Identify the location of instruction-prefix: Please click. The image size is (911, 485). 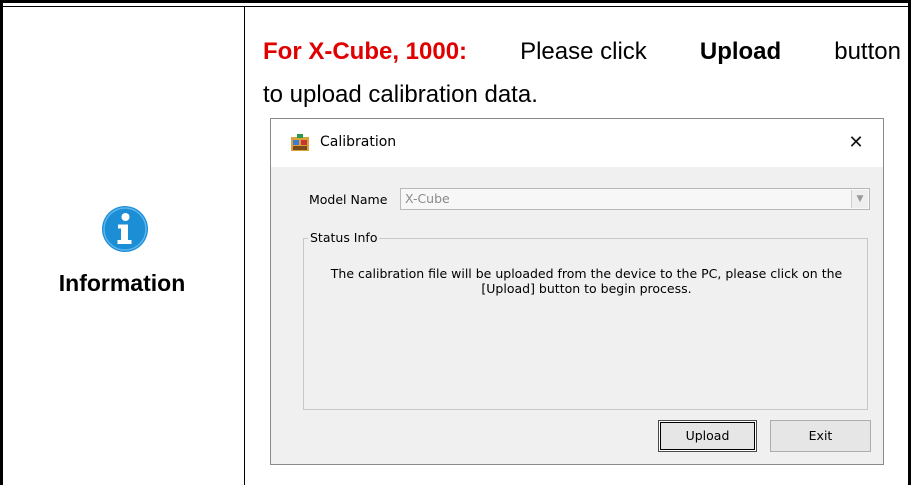
(583, 51).